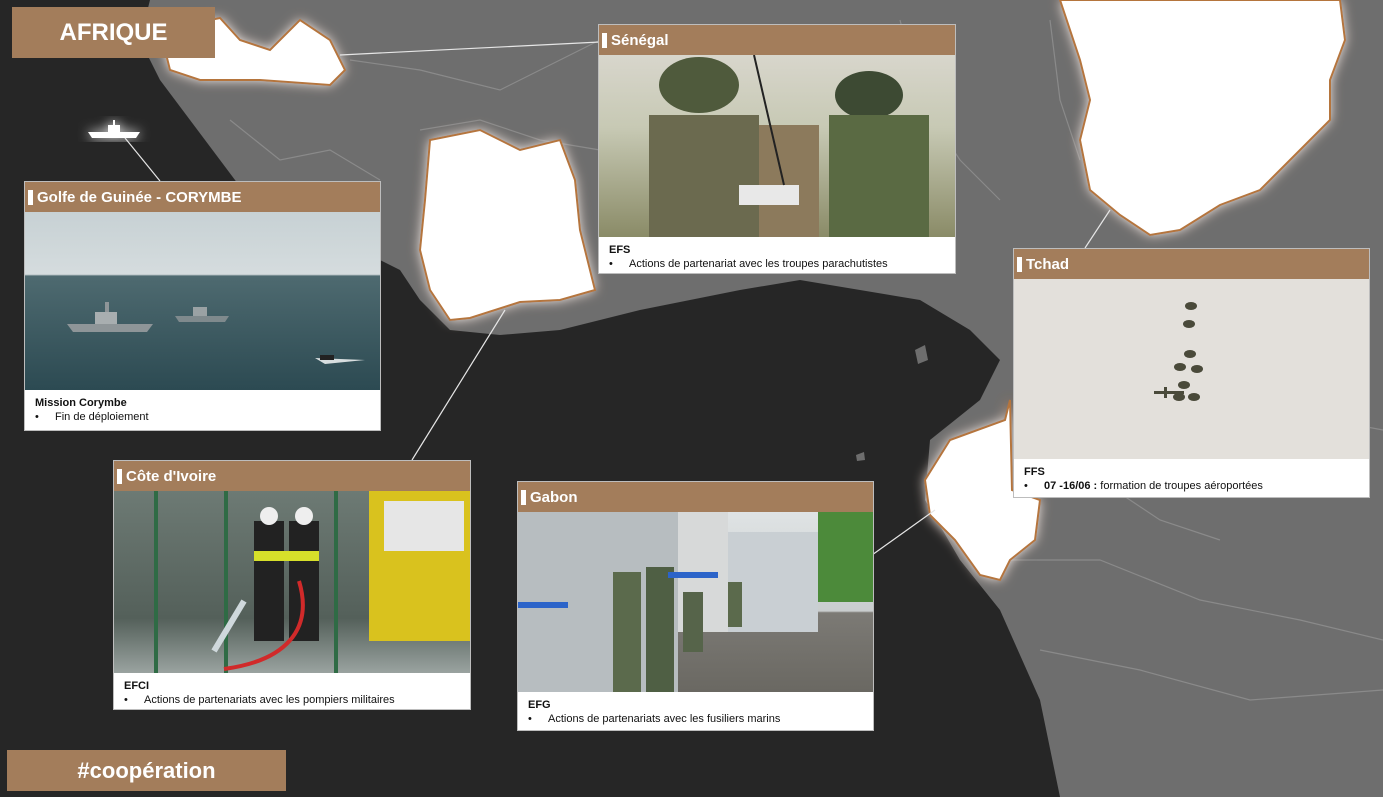 Image resolution: width=1383 pixels, height=797 pixels. I want to click on photo-soldiers, so click(777, 146).